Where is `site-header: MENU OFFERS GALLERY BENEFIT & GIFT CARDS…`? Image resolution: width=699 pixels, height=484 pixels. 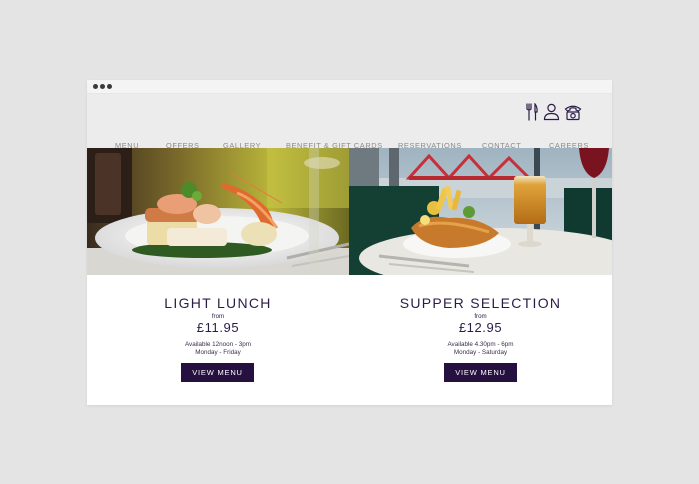 site-header: MENU OFFERS GALLERY BENEFIT & GIFT CARDS… is located at coordinates (349, 122).